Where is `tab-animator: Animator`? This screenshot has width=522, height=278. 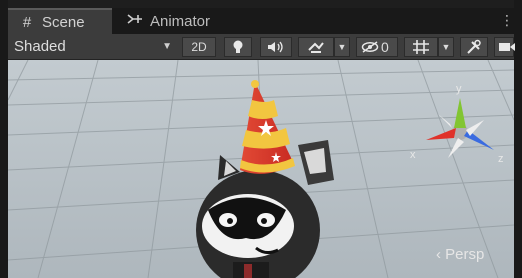 tab-animator: Animator is located at coordinates (178, 21).